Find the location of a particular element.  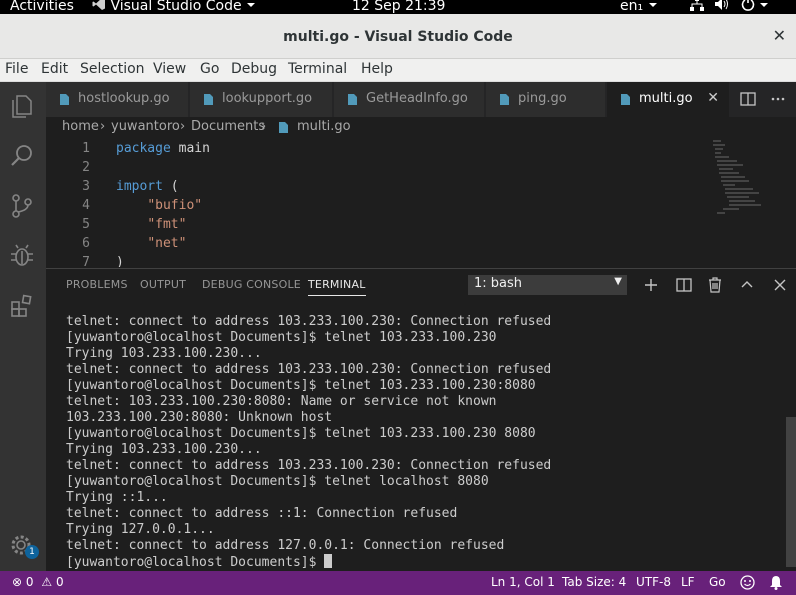

network-icon is located at coordinates (697, 5).